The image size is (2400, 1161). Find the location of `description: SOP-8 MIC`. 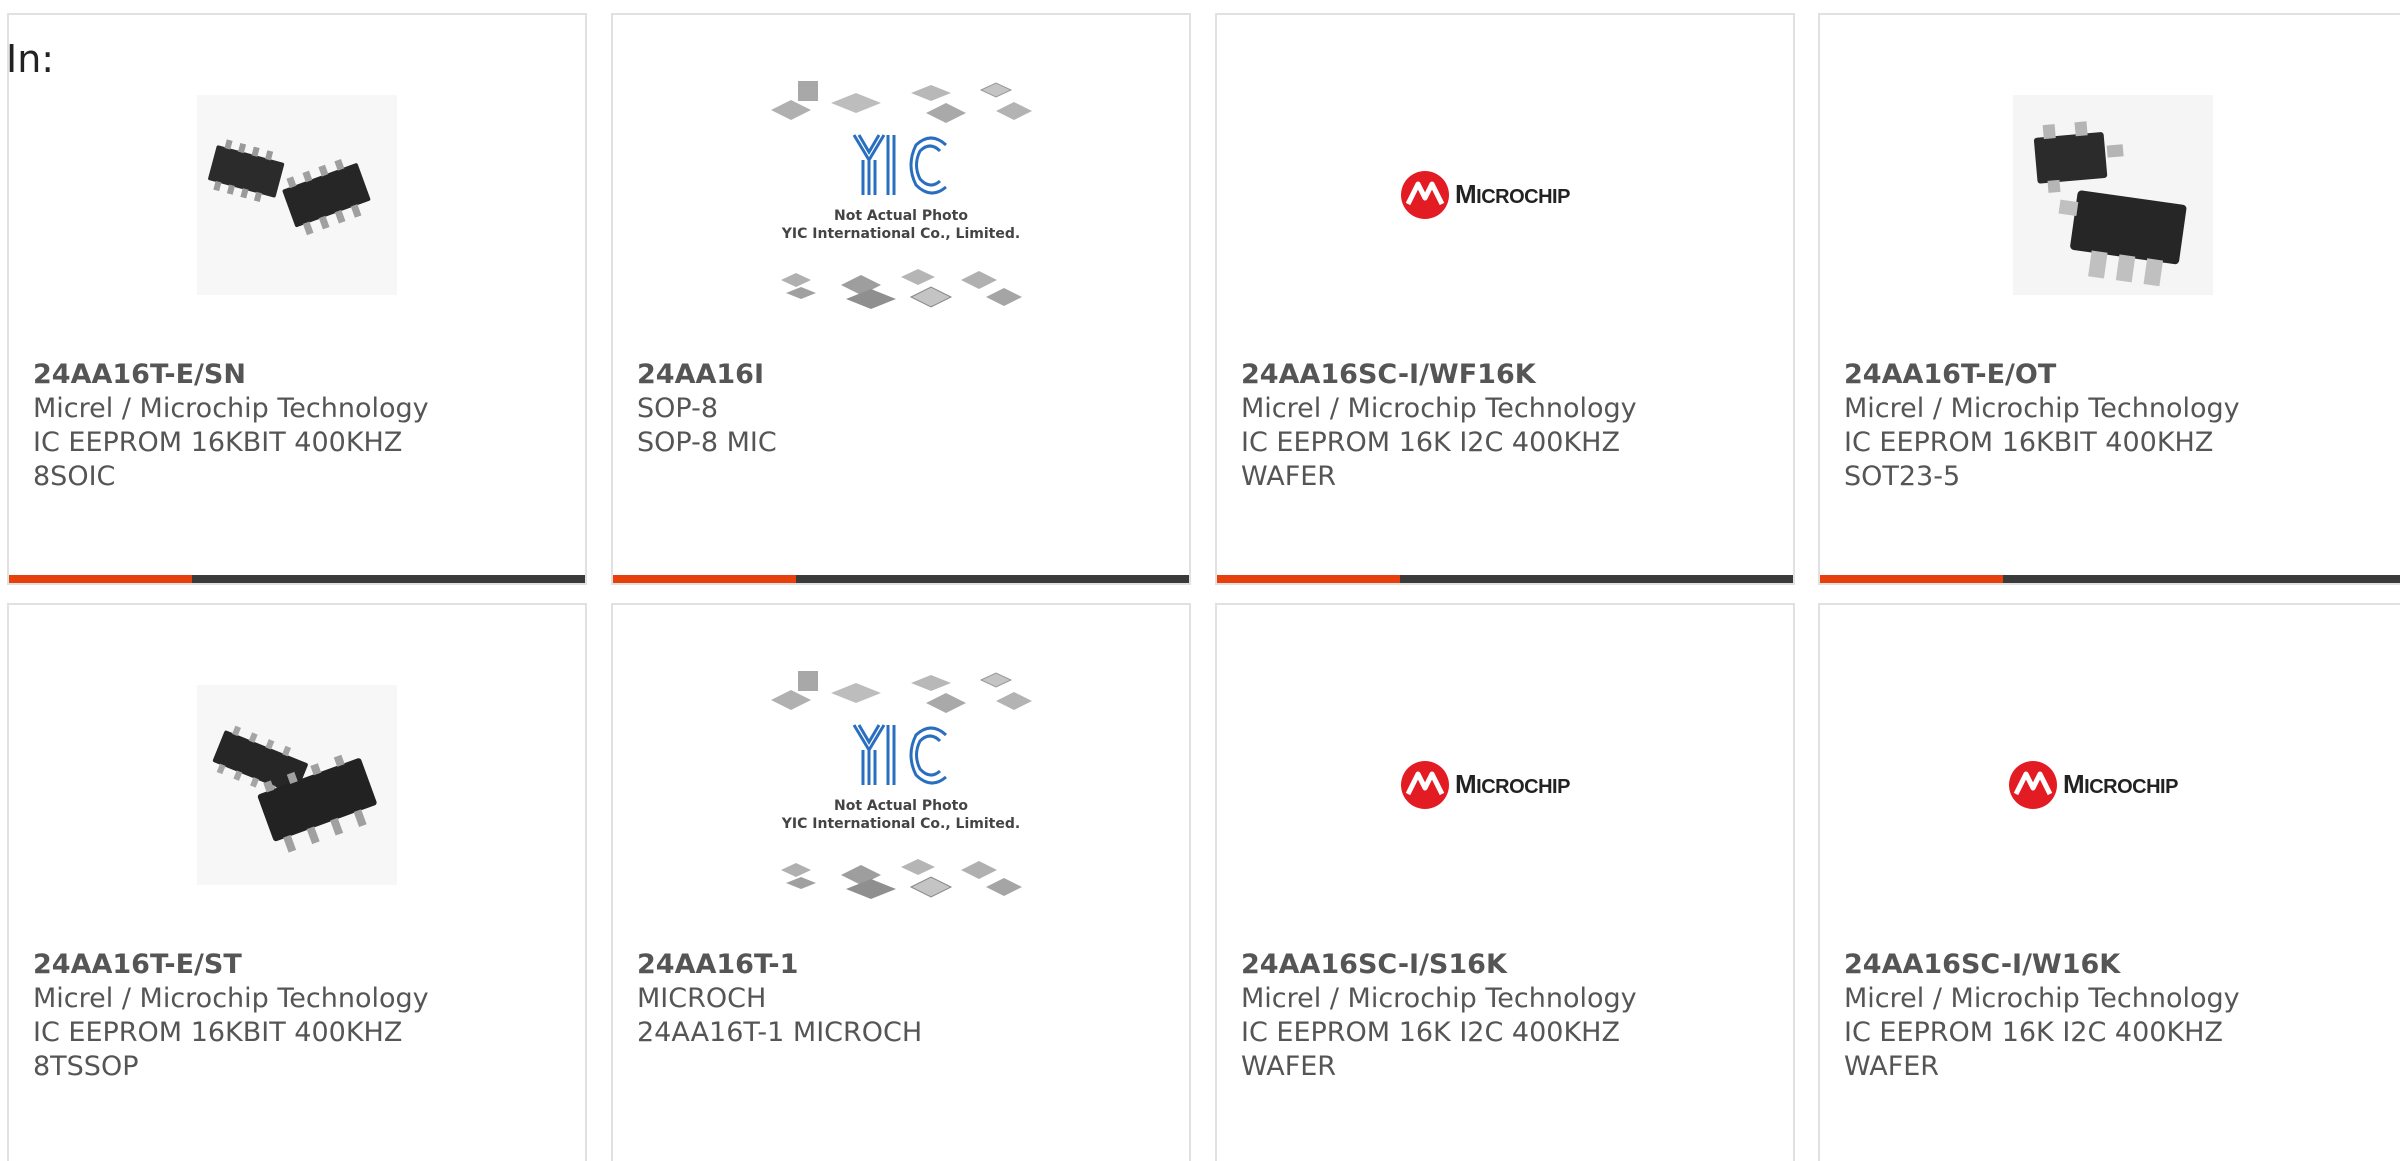

description: SOP-8 MIC is located at coordinates (707, 442).